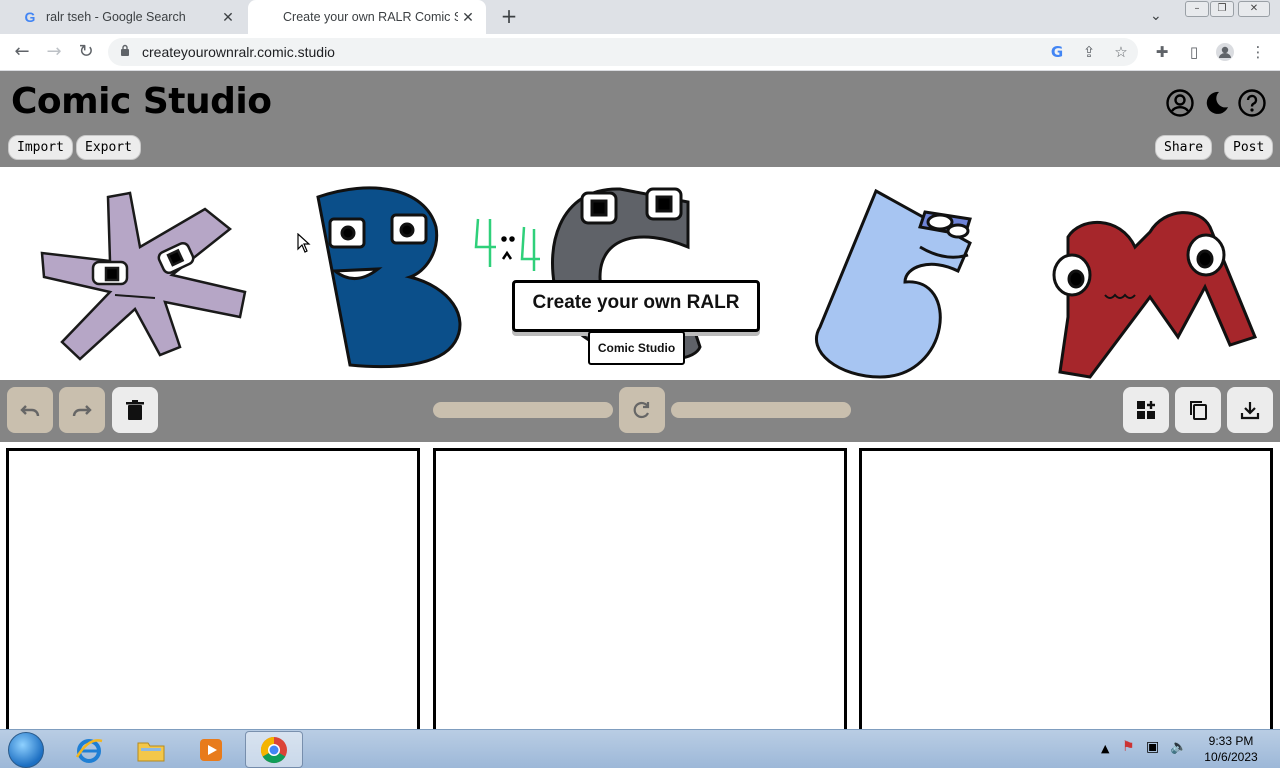 This screenshot has height=768, width=1280. Describe the element at coordinates (507, 244) in the screenshot. I see `four-four-character` at that location.